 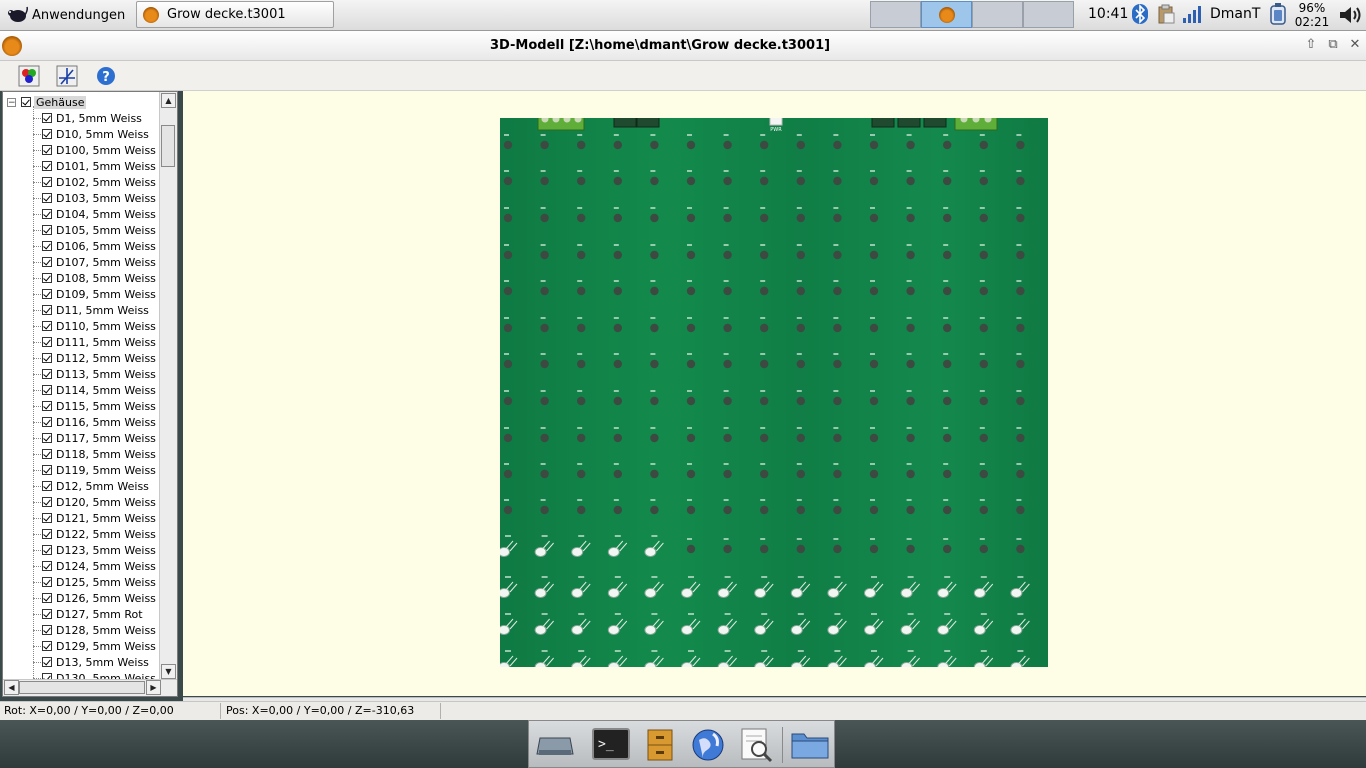 I want to click on bluetooth-icon, so click(x=1140, y=14).